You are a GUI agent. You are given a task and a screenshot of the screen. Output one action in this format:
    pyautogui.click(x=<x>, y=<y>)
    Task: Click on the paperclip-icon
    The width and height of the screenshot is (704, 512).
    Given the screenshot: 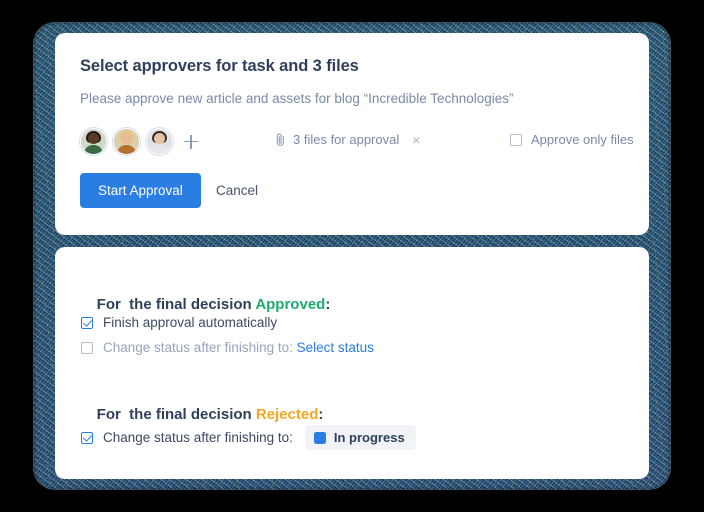 What is the action you would take?
    pyautogui.click(x=280, y=140)
    